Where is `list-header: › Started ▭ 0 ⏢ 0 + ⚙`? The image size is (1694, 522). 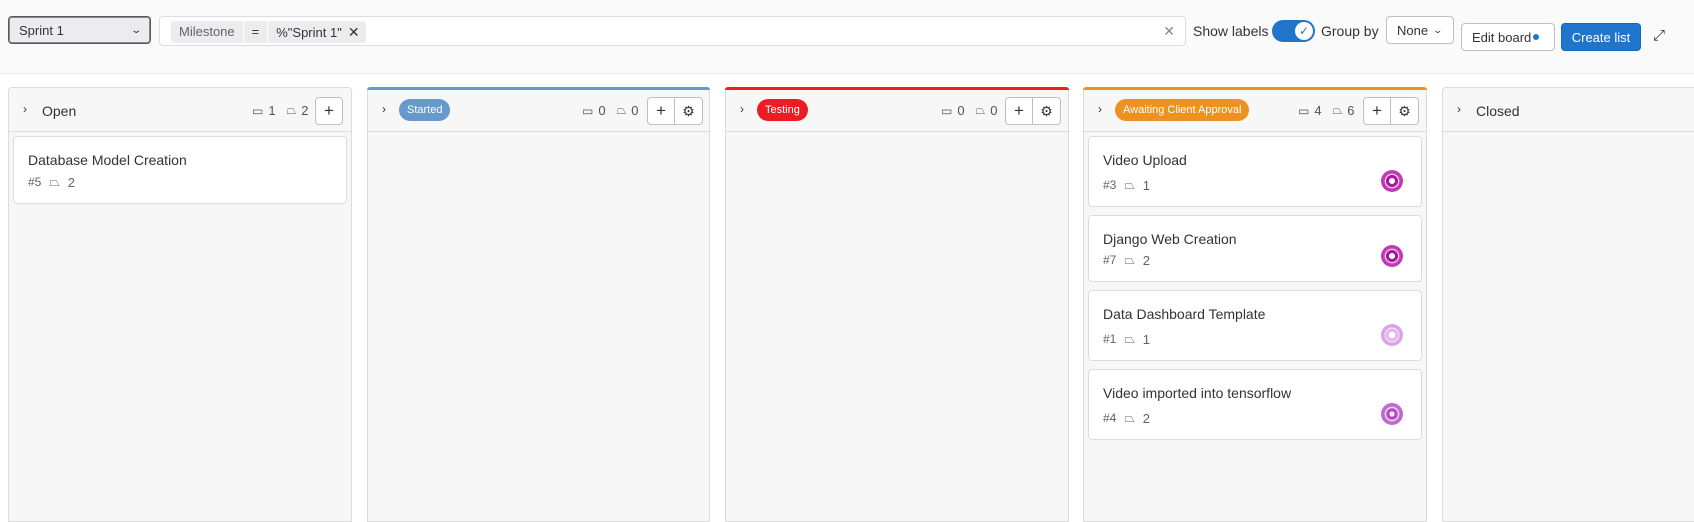 list-header: › Started ▭ 0 ⏢ 0 + ⚙ is located at coordinates (538, 110).